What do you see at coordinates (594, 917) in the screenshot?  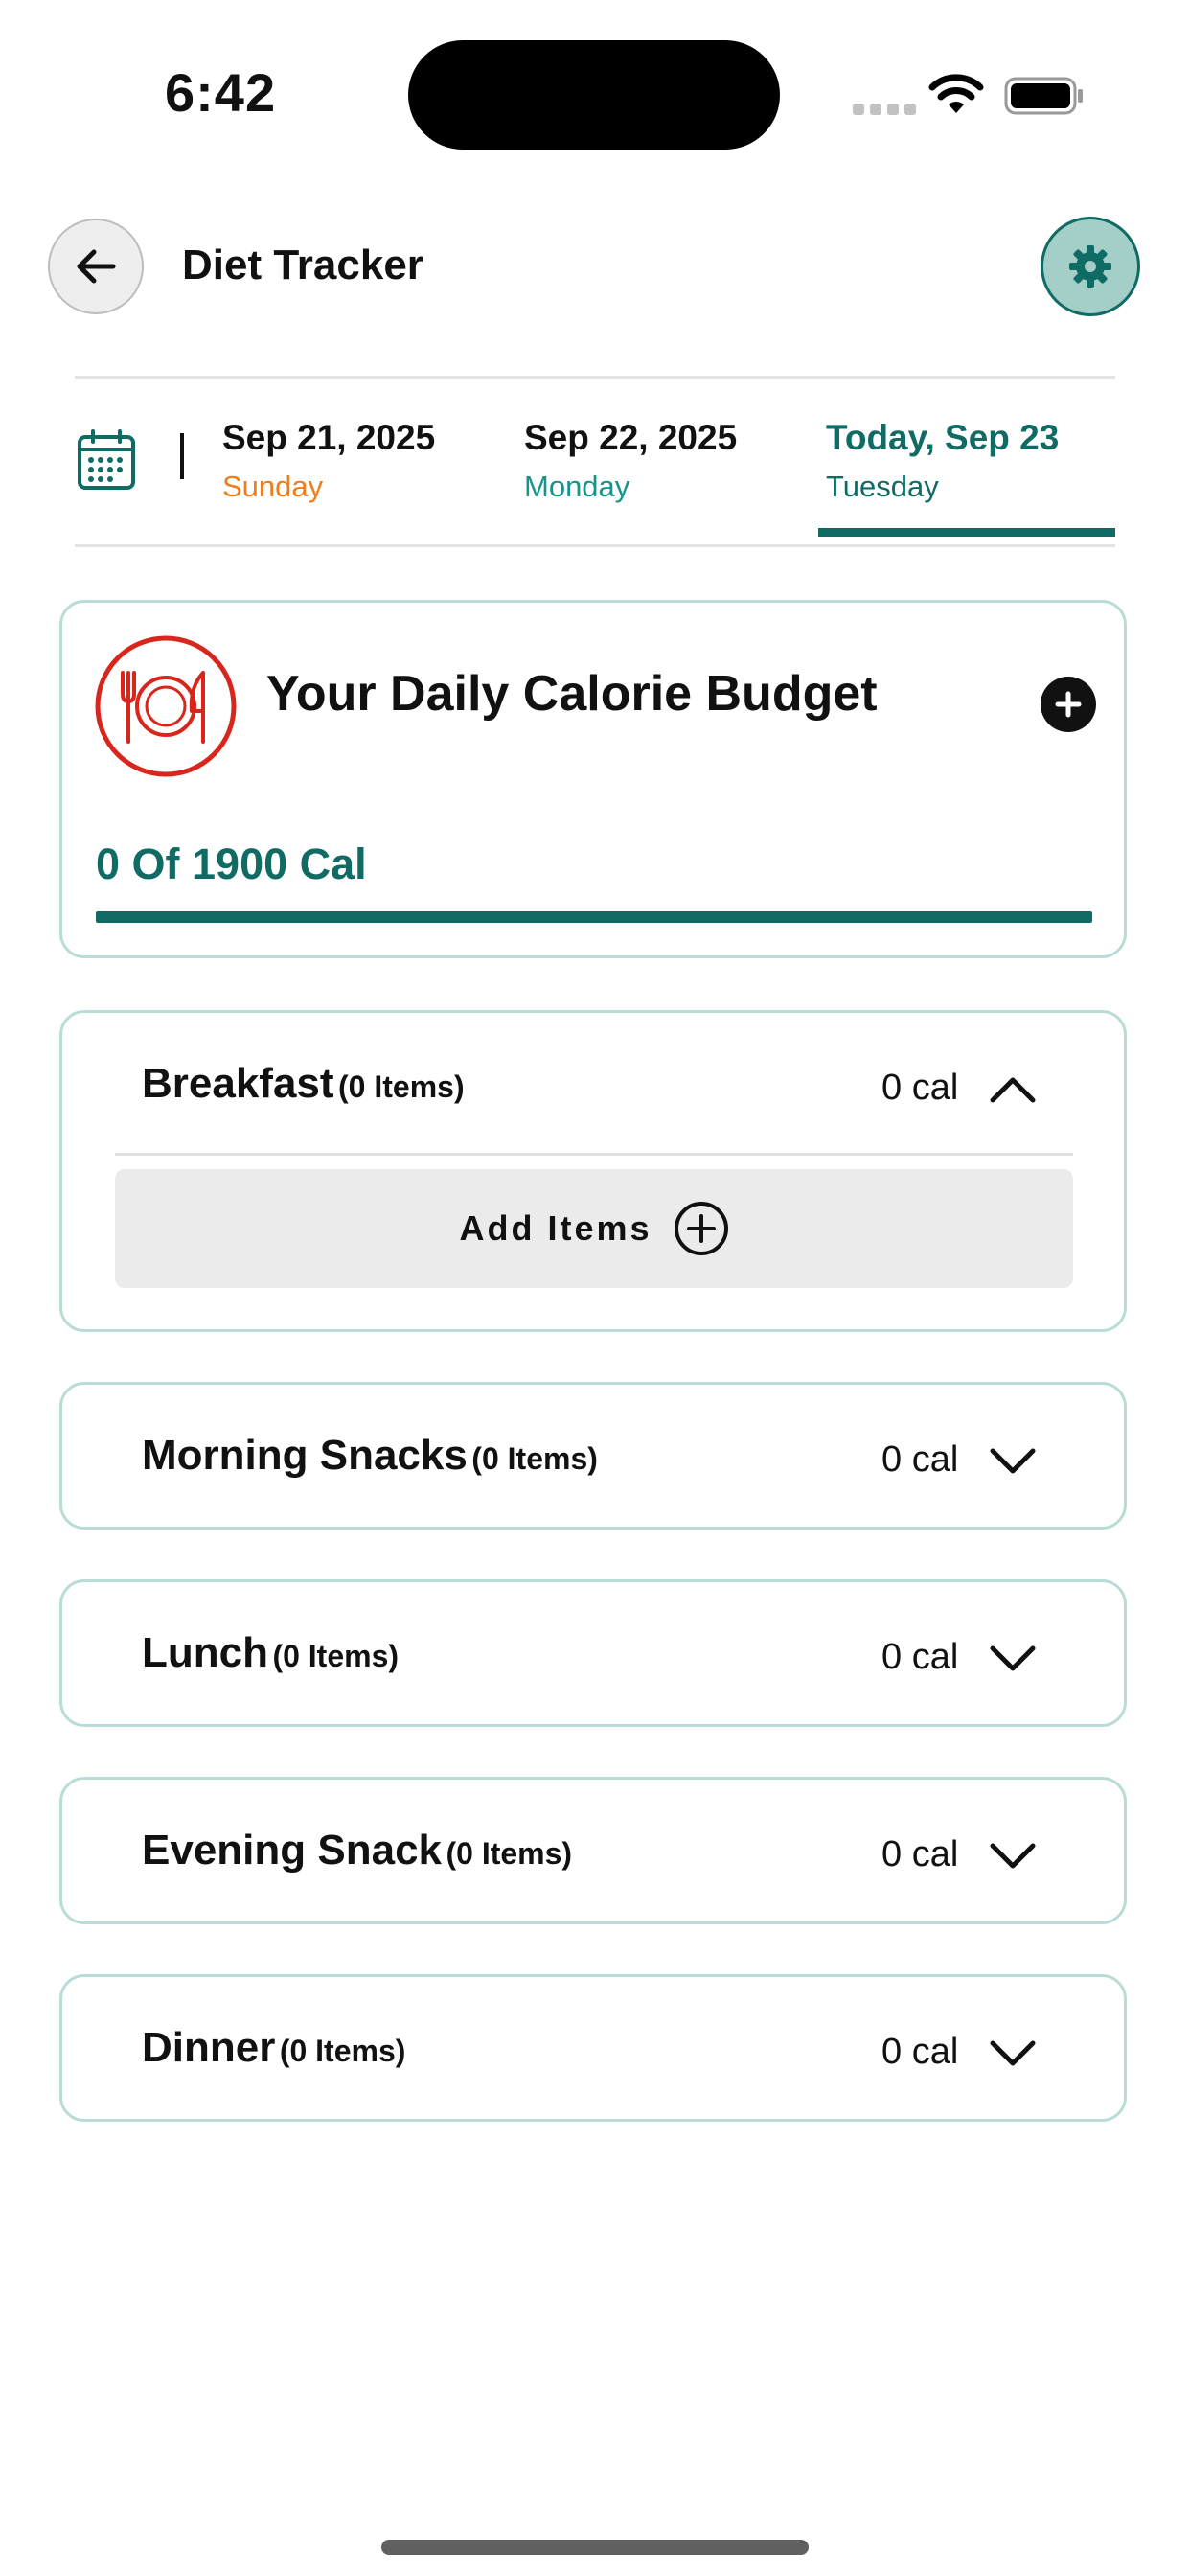 I see `calorie-progress-bar` at bounding box center [594, 917].